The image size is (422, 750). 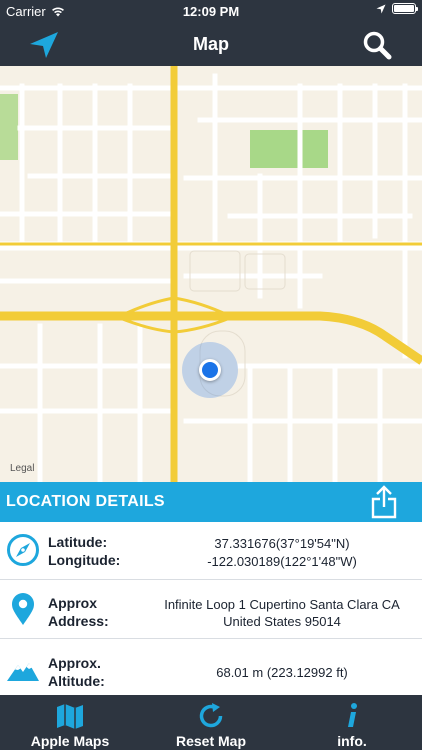 What do you see at coordinates (377, 45) in the screenshot?
I see `search-icon` at bounding box center [377, 45].